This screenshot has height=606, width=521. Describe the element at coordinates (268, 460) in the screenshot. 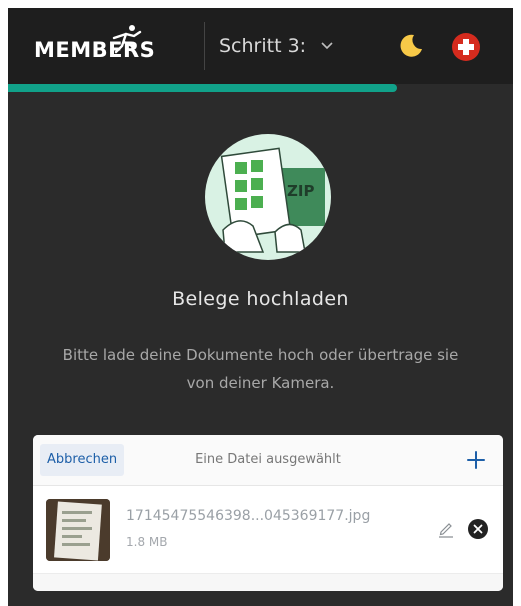

I see `upload-card-header: Eine Datei ausgewählt Abbrechen` at that location.